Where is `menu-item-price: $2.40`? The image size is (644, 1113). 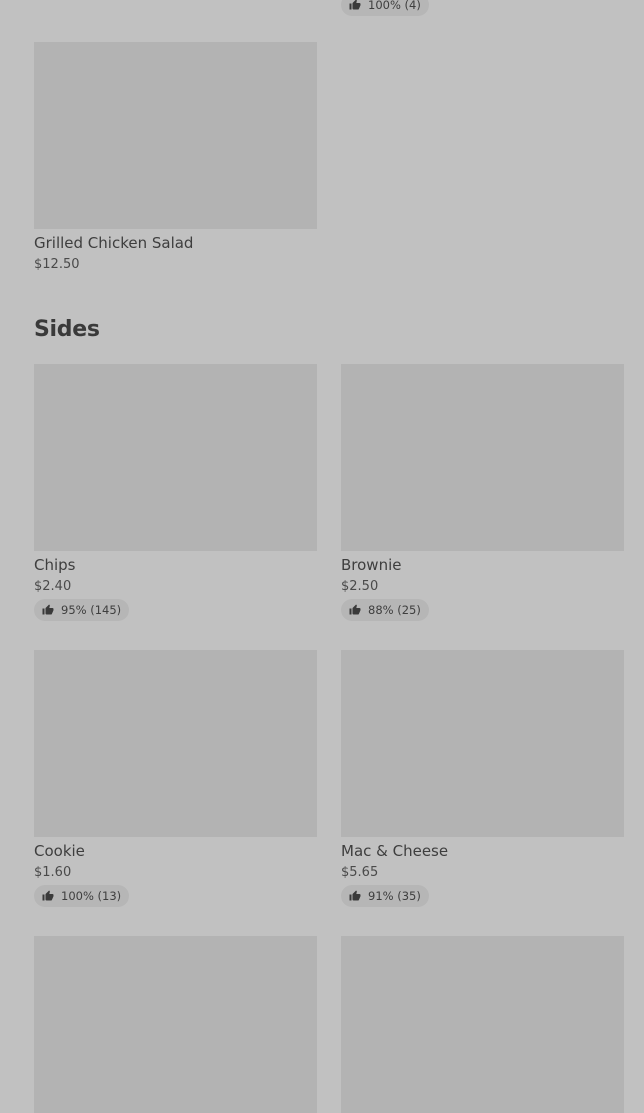
menu-item-price: $2.40 is located at coordinates (53, 586).